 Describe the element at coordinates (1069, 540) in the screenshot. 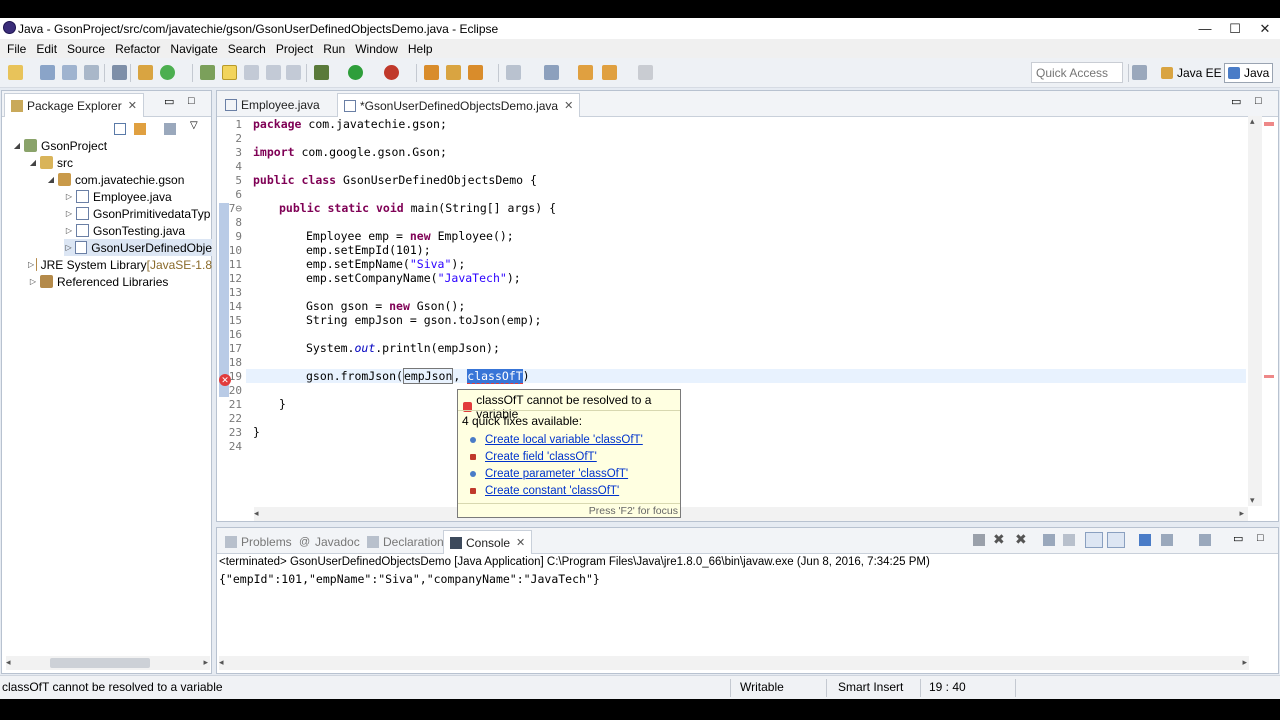

I see `scroll-lock-icon` at that location.